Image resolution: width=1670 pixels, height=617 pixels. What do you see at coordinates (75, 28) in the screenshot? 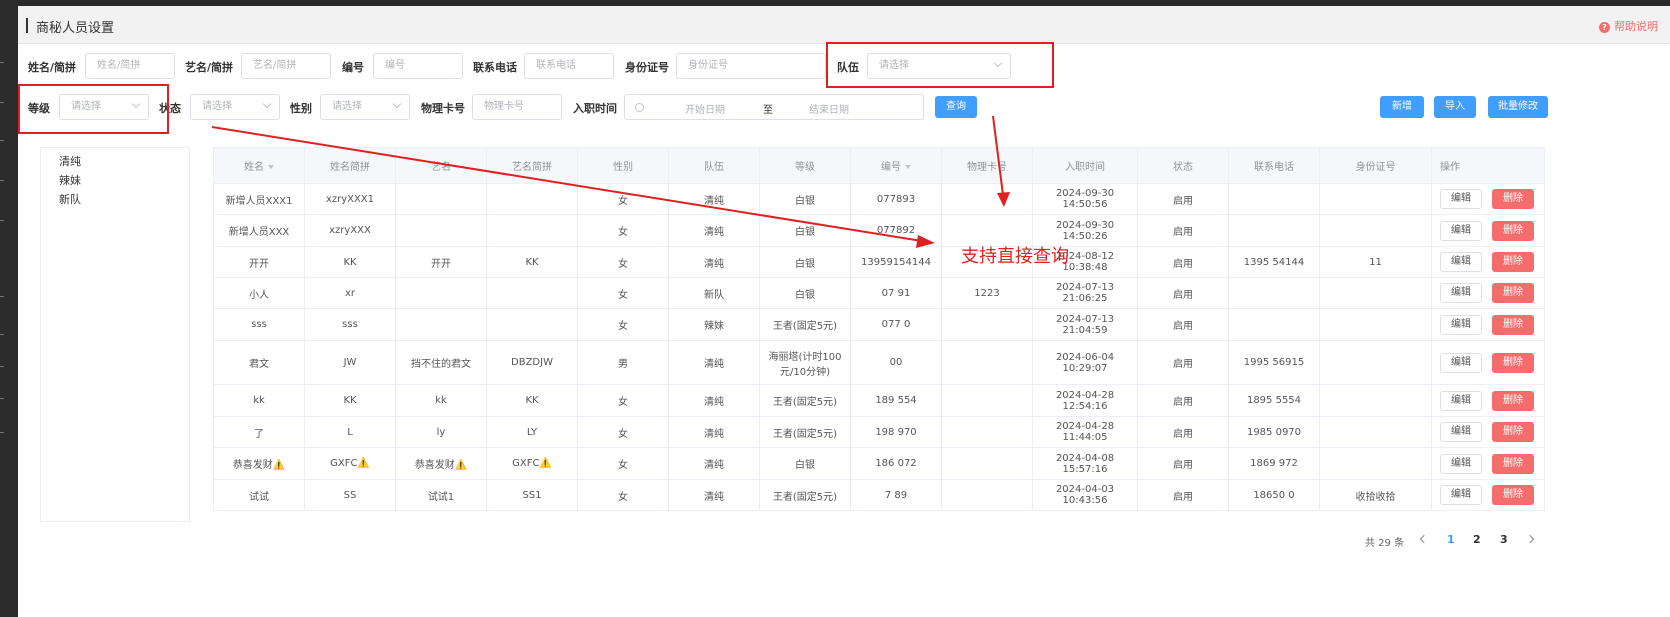
I see `page-title: 商秘人员设置` at bounding box center [75, 28].